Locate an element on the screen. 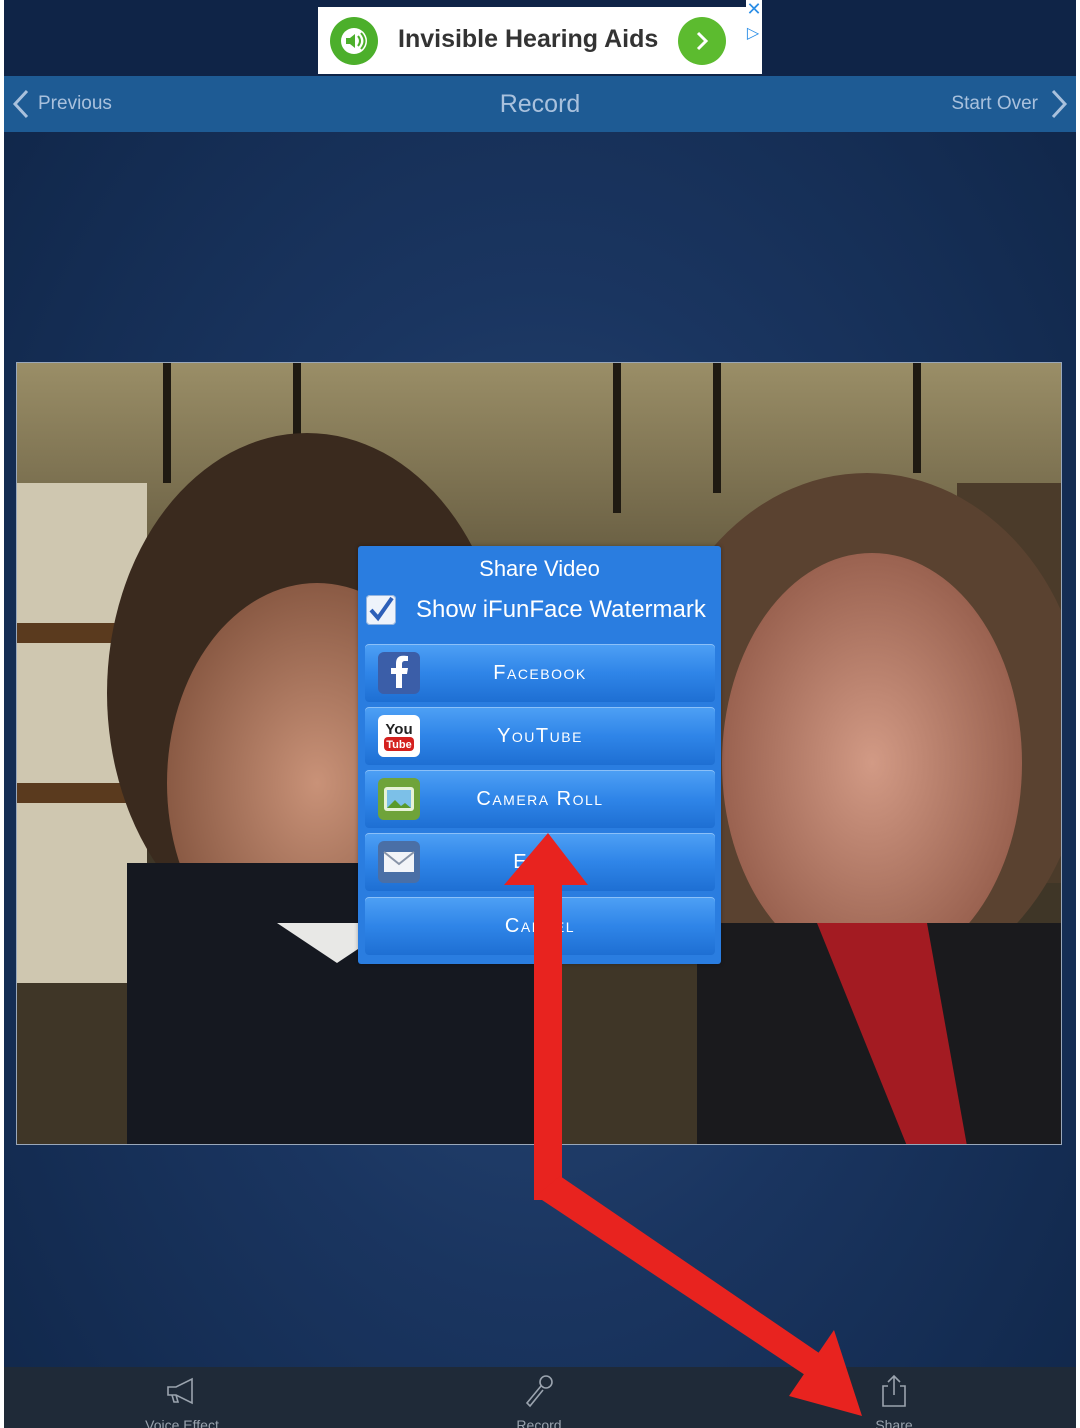  youtube-share-button: You Tube YouTube is located at coordinates (540, 736).